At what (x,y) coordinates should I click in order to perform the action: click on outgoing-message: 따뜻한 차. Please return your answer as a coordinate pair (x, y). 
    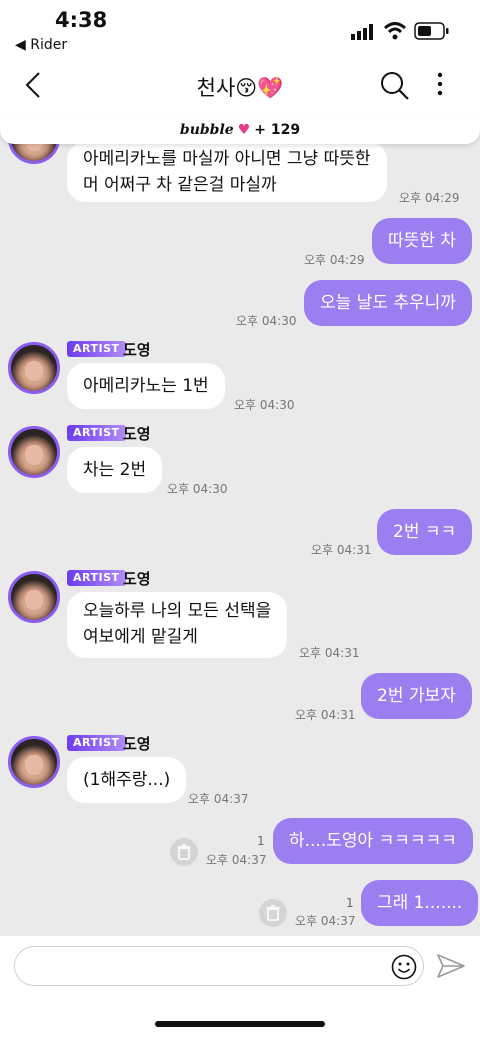
    Looking at the image, I should click on (422, 241).